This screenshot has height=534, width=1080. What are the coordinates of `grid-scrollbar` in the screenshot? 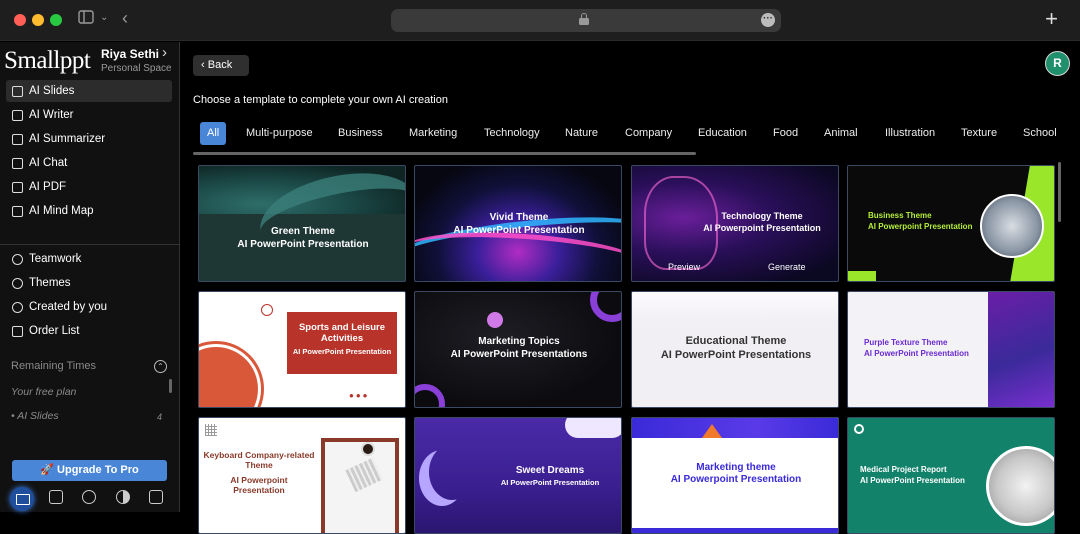 It's located at (1059, 192).